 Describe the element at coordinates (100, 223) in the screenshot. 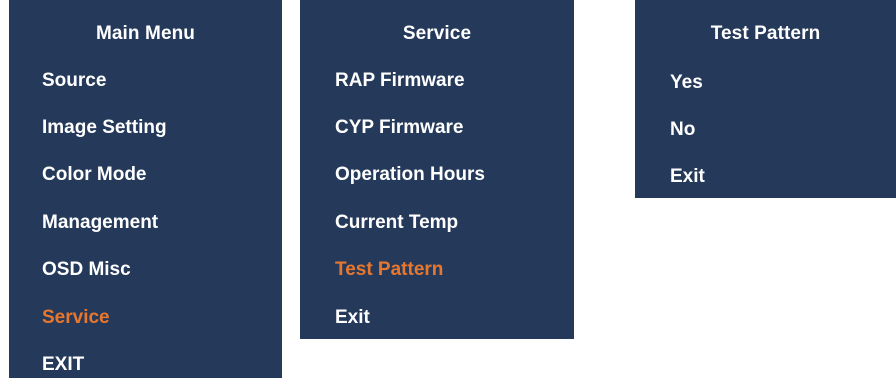

I see `menu-item-management: Management` at that location.